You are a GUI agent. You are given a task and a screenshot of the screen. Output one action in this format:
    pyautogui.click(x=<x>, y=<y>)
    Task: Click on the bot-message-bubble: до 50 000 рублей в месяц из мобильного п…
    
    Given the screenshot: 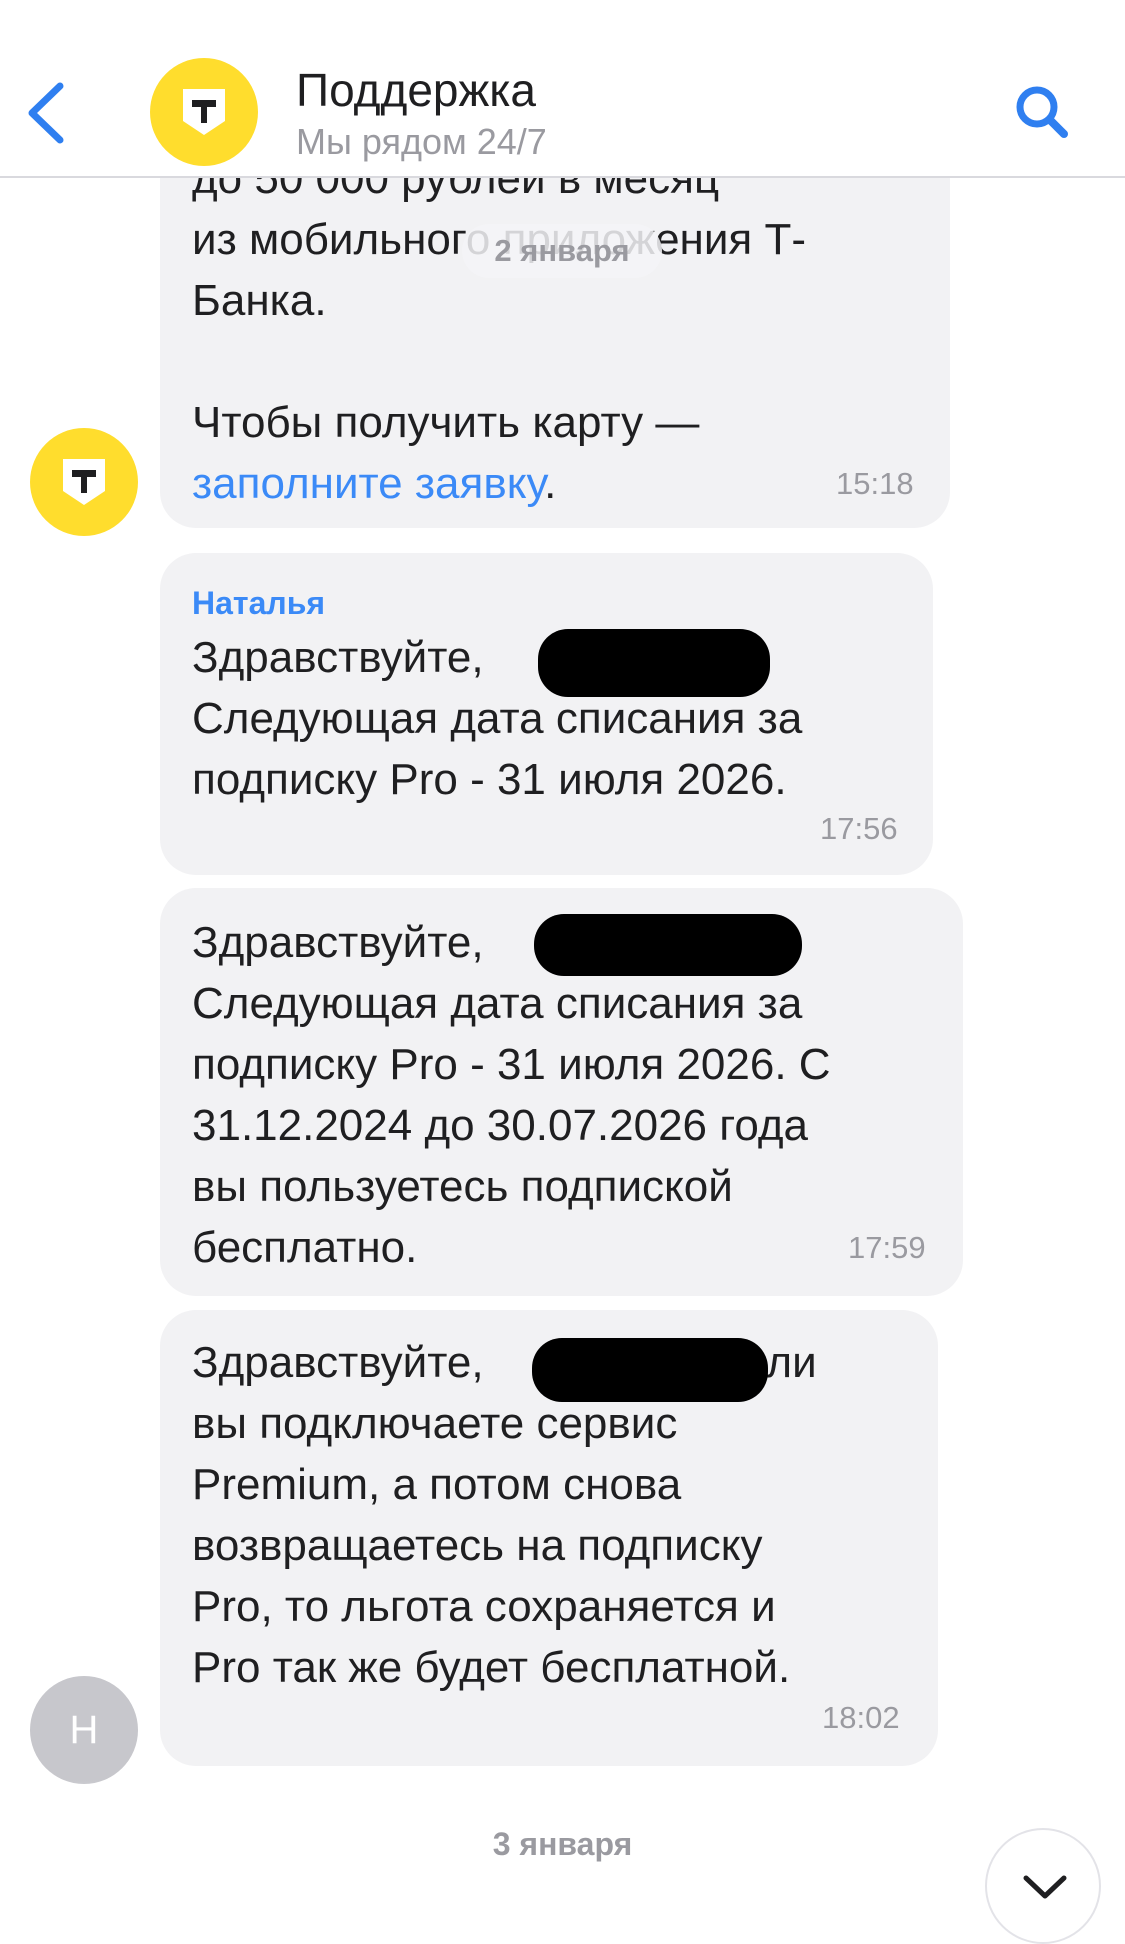 What is the action you would take?
    pyautogui.click(x=555, y=324)
    